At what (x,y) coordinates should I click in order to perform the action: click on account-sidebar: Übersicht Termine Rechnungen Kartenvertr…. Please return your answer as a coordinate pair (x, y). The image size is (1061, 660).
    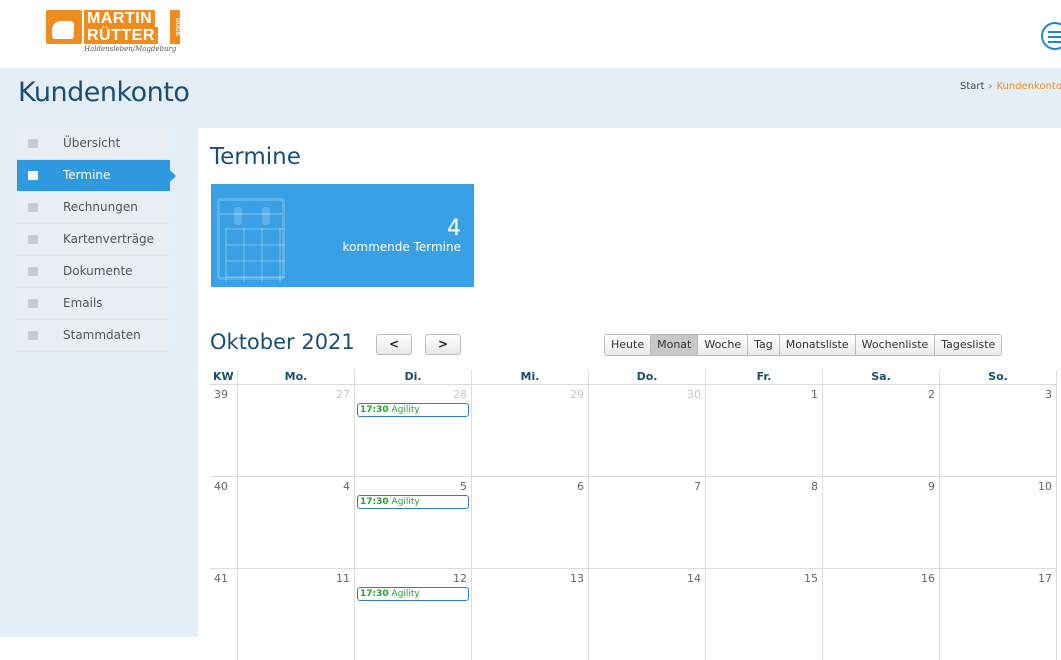
    Looking at the image, I should click on (96, 240).